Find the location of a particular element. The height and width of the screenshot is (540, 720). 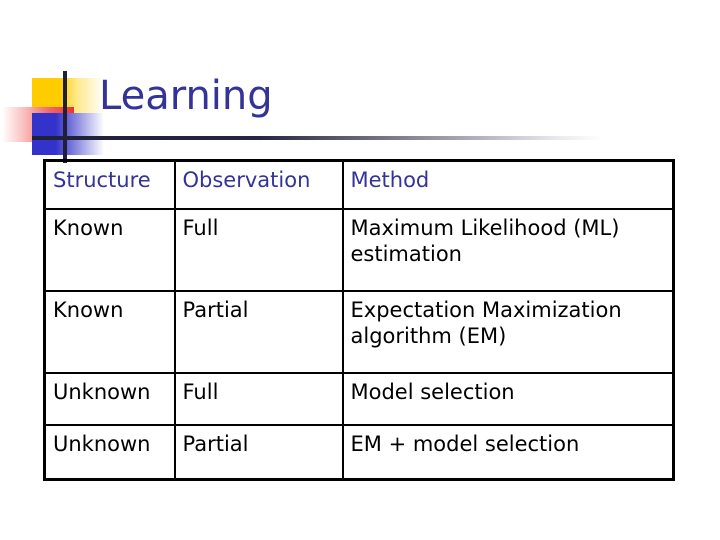

table-row: Unknown Partial EM + model selection is located at coordinates (359, 452).